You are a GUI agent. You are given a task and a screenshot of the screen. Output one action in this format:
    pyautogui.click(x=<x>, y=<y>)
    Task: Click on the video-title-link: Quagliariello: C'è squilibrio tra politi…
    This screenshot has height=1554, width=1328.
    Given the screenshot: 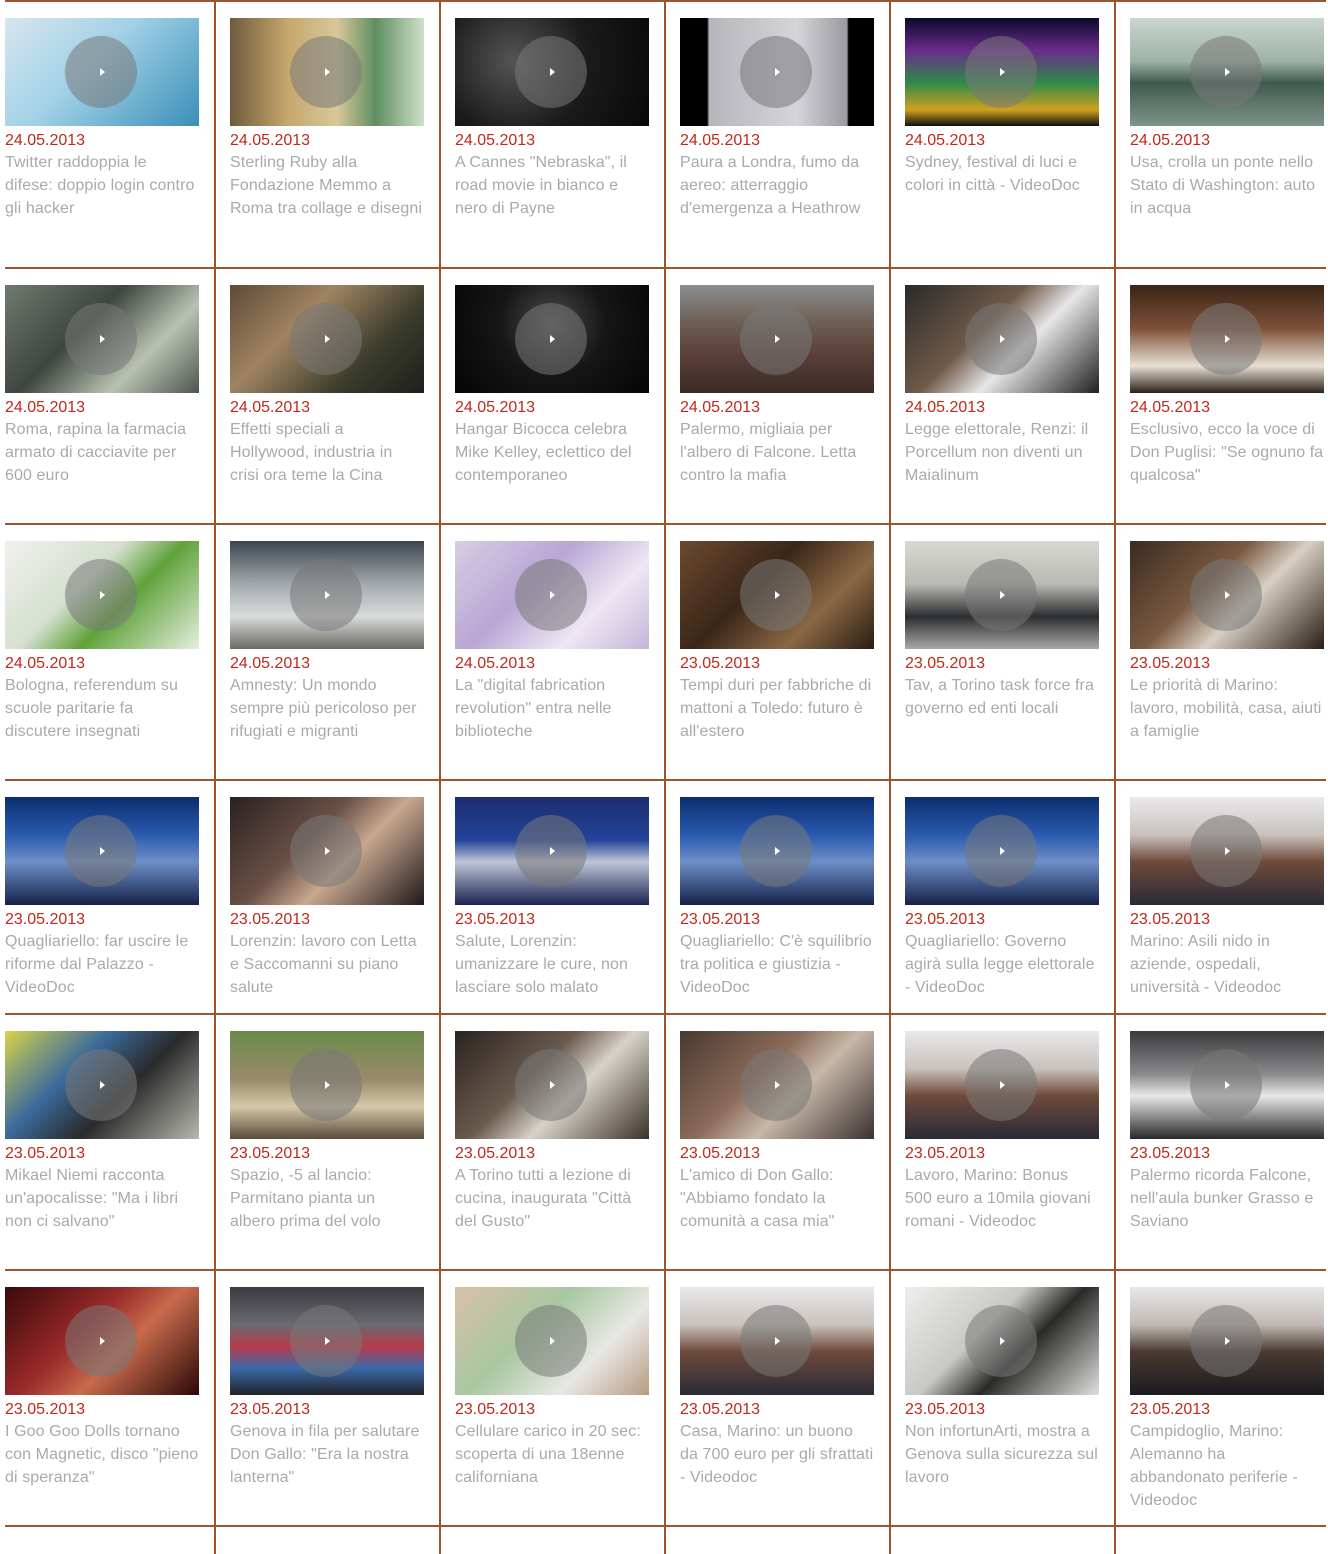 What is the action you would take?
    pyautogui.click(x=777, y=964)
    